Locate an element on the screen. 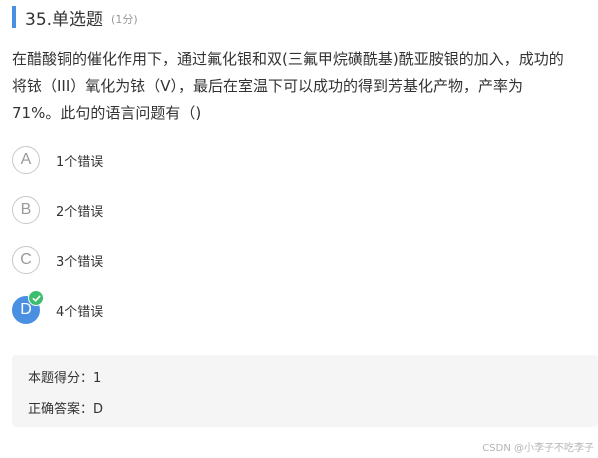 This screenshot has height=458, width=598. score-text: 本题得分：1 is located at coordinates (65, 378).